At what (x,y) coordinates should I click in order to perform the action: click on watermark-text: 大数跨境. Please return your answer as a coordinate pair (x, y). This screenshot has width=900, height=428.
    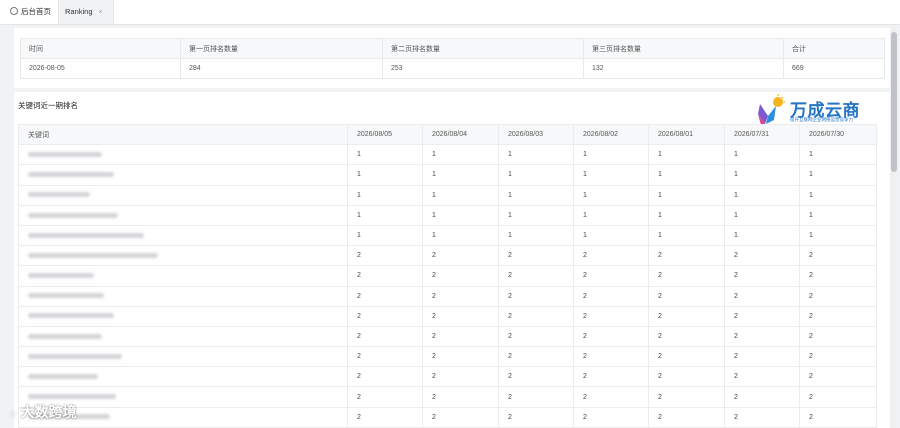
    Looking at the image, I should click on (48, 412).